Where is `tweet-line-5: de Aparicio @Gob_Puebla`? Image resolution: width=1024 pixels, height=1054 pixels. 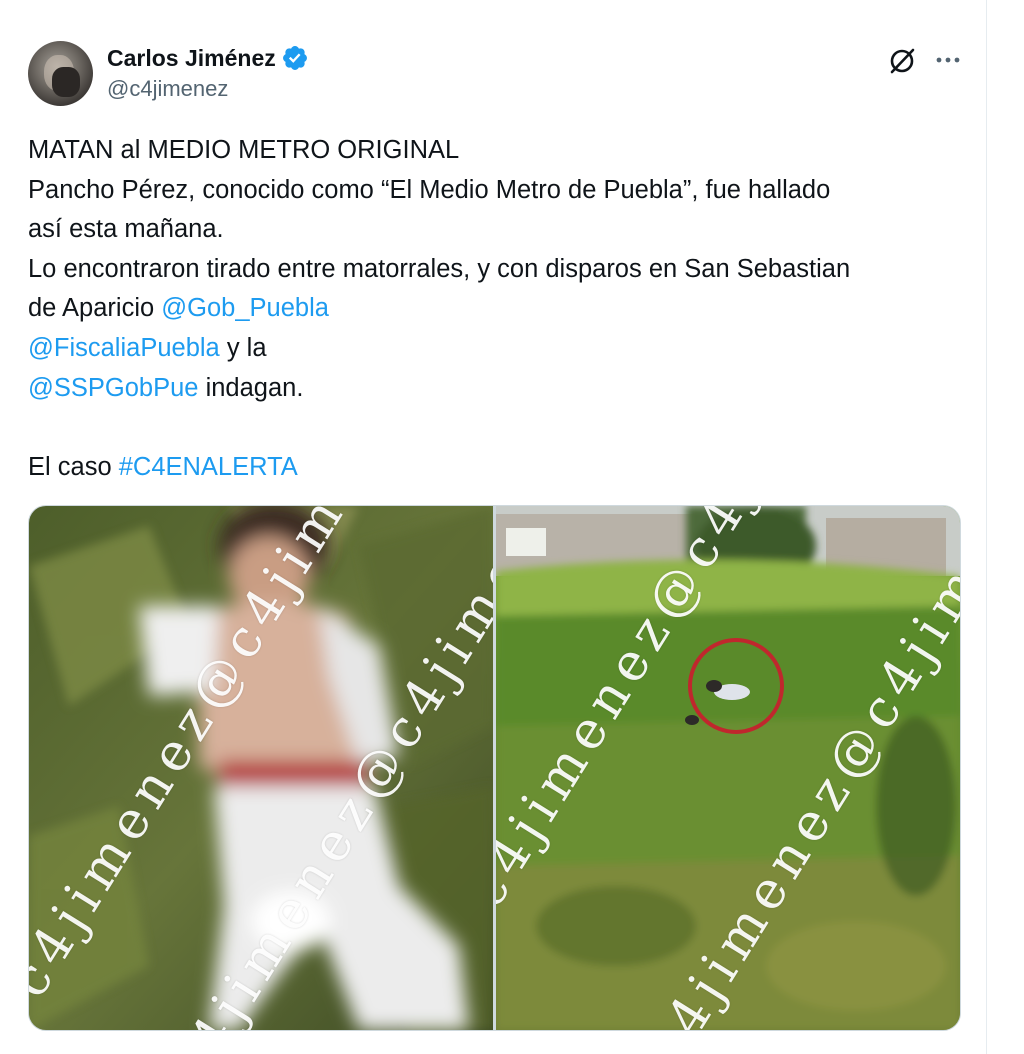 tweet-line-5: de Aparicio @Gob_Puebla is located at coordinates (498, 309).